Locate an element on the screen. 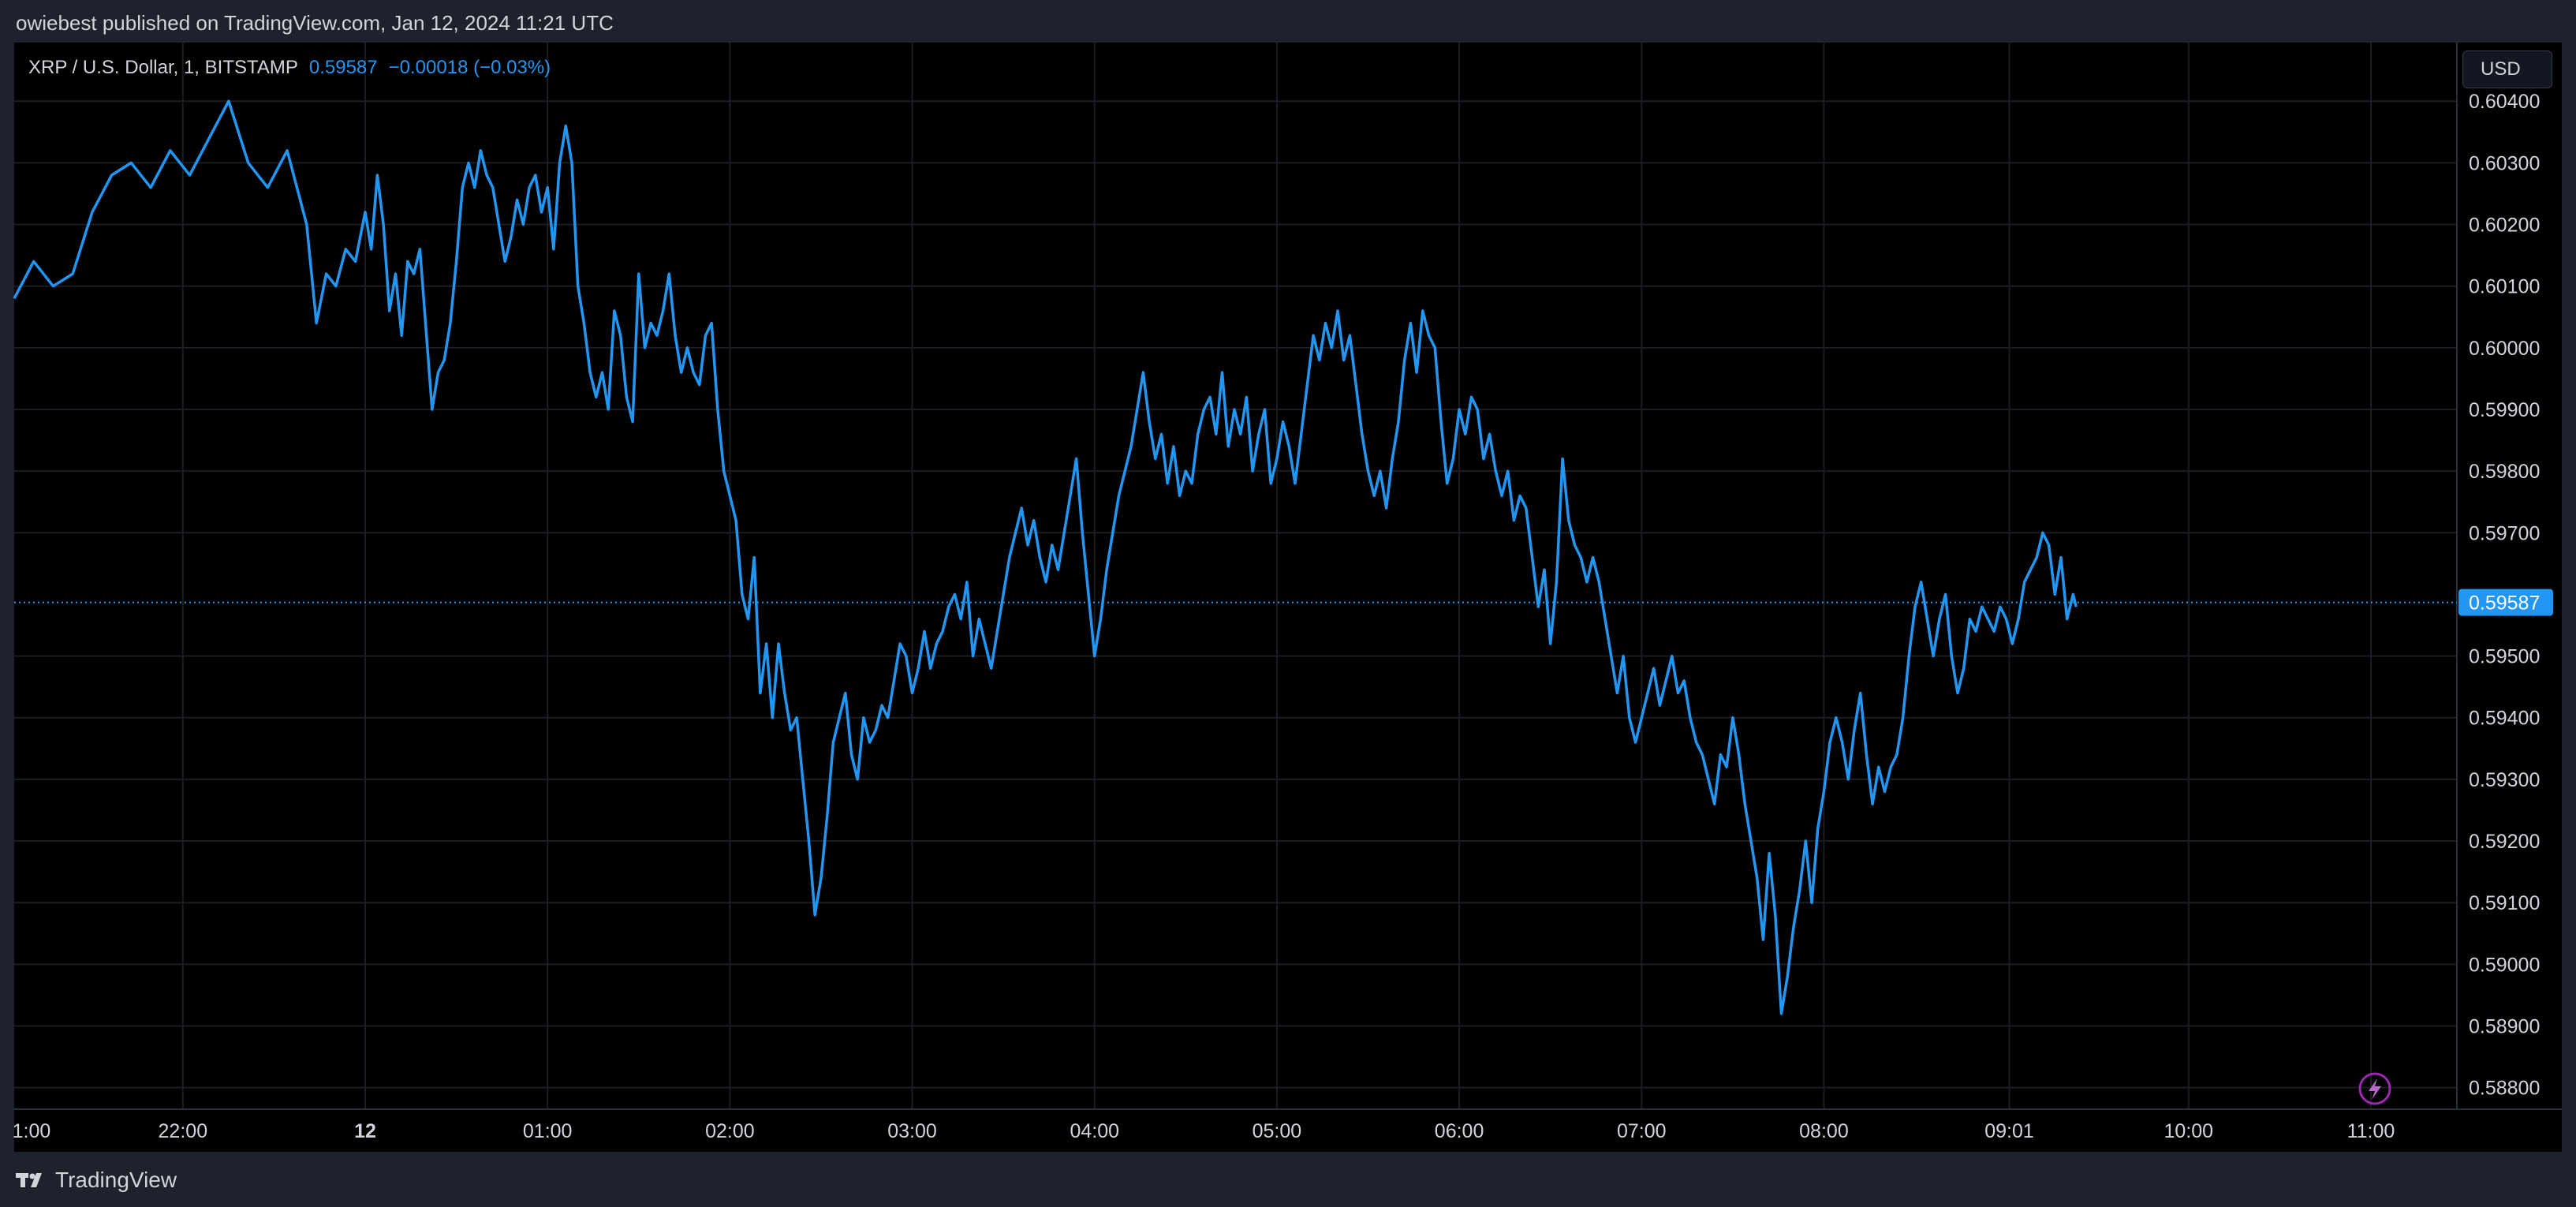  y-tick-label: 0.59000 is located at coordinates (2504, 965).